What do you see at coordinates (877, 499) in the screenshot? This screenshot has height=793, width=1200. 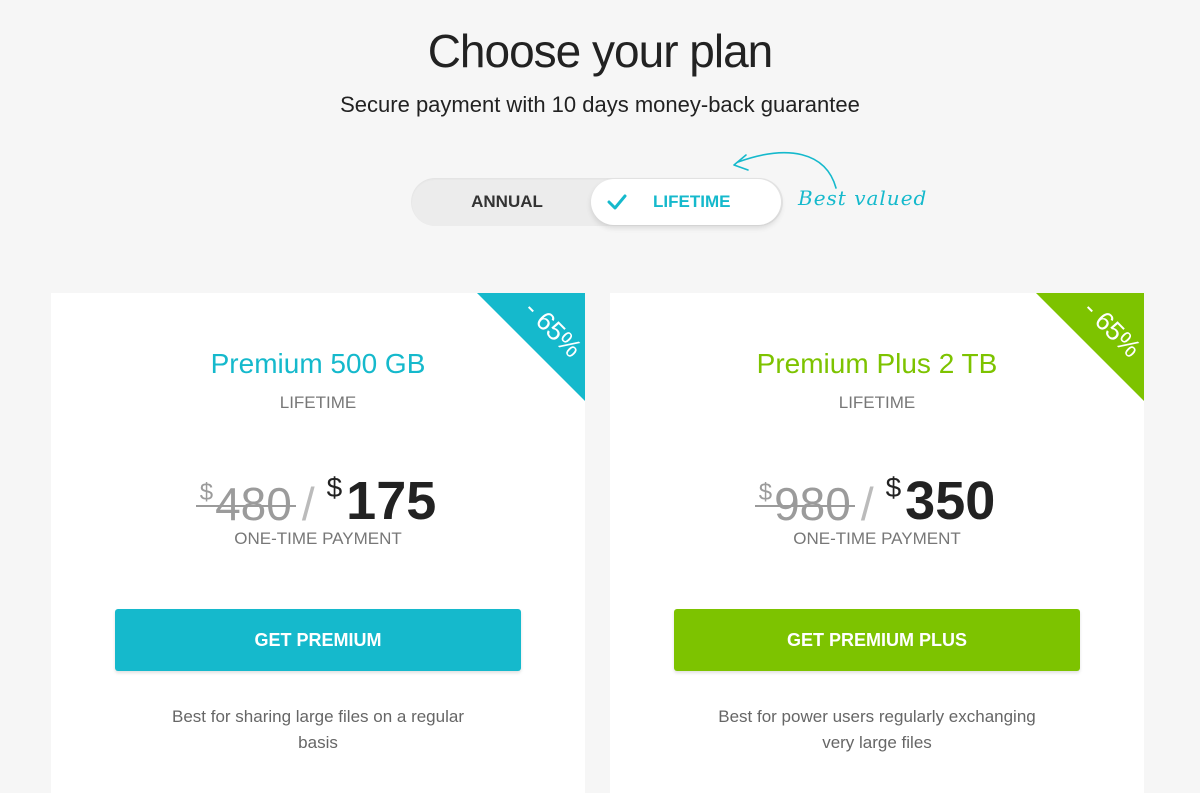 I see `price-row: $ 980 / $ 350` at bounding box center [877, 499].